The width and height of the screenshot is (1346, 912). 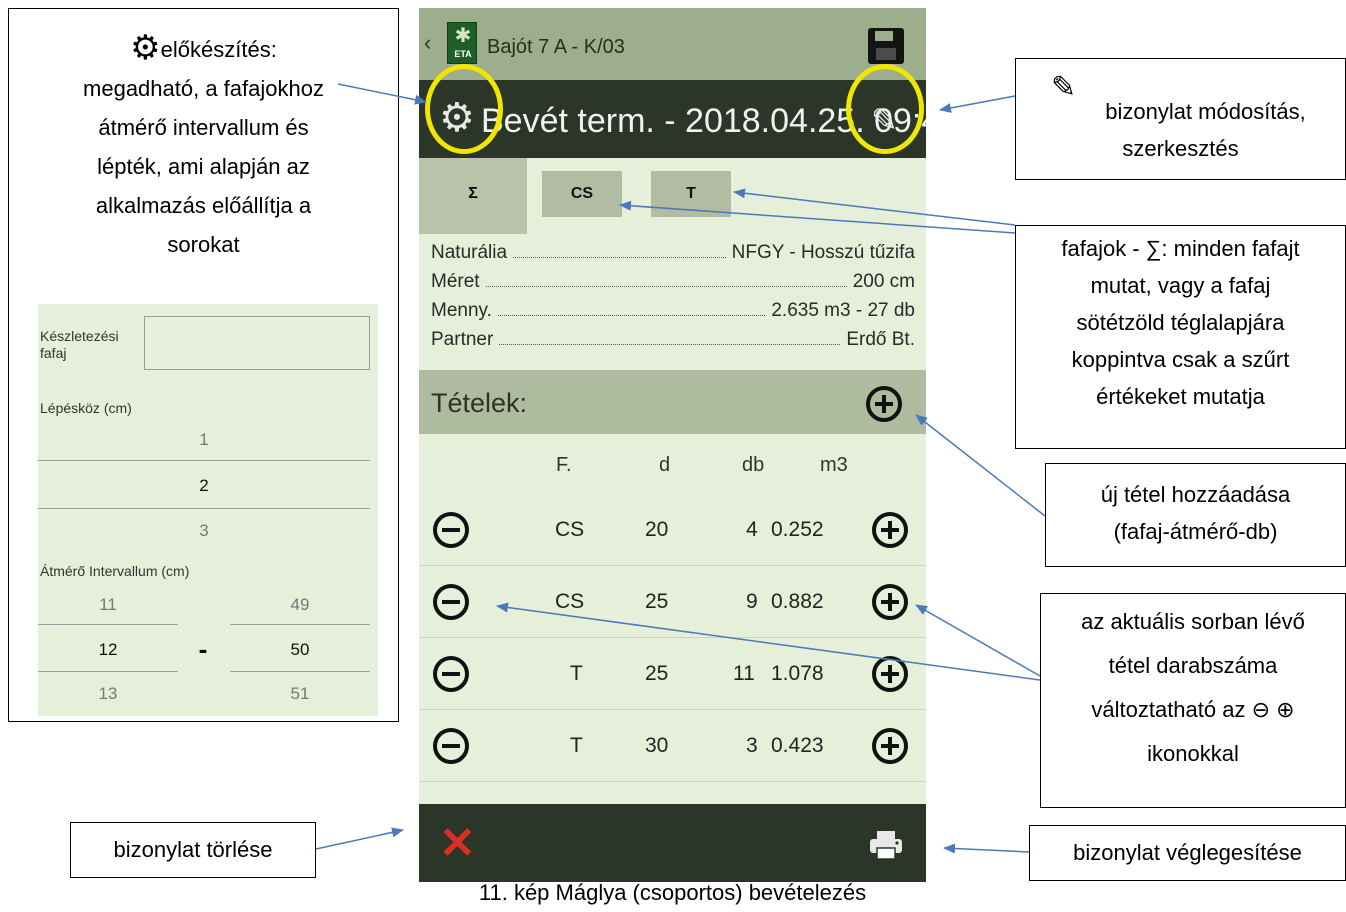 What do you see at coordinates (1187, 853) in the screenshot?
I see `callout-finalize: bizonylat véglegesítése` at bounding box center [1187, 853].